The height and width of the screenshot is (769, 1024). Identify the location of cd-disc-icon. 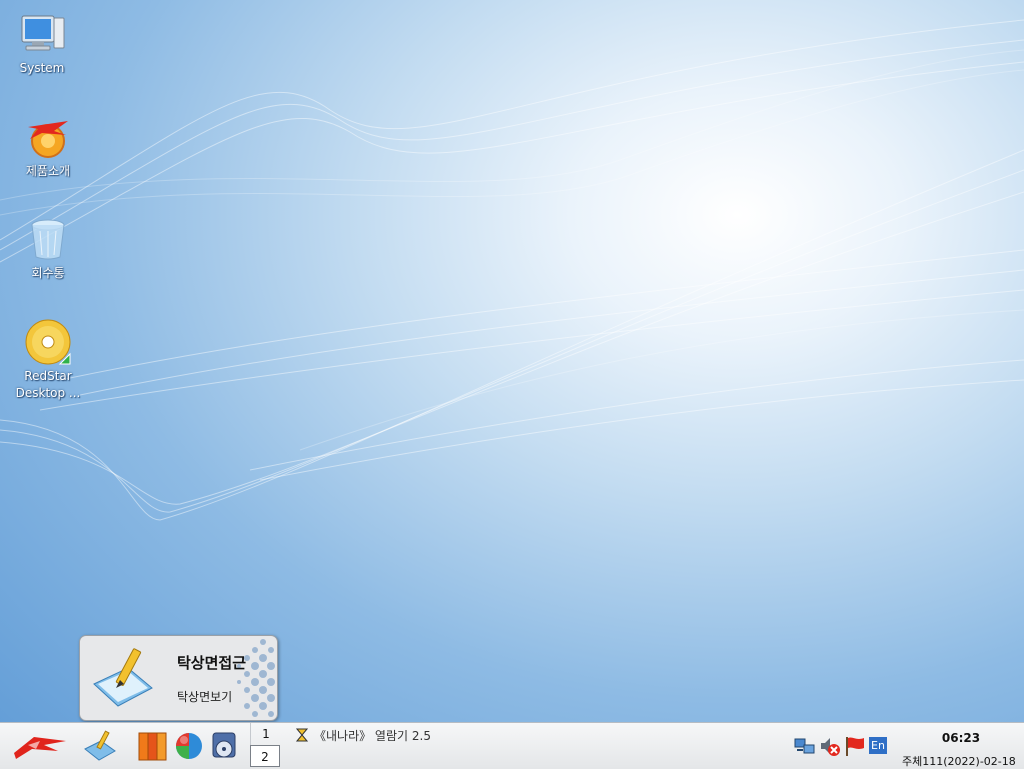
(48, 342).